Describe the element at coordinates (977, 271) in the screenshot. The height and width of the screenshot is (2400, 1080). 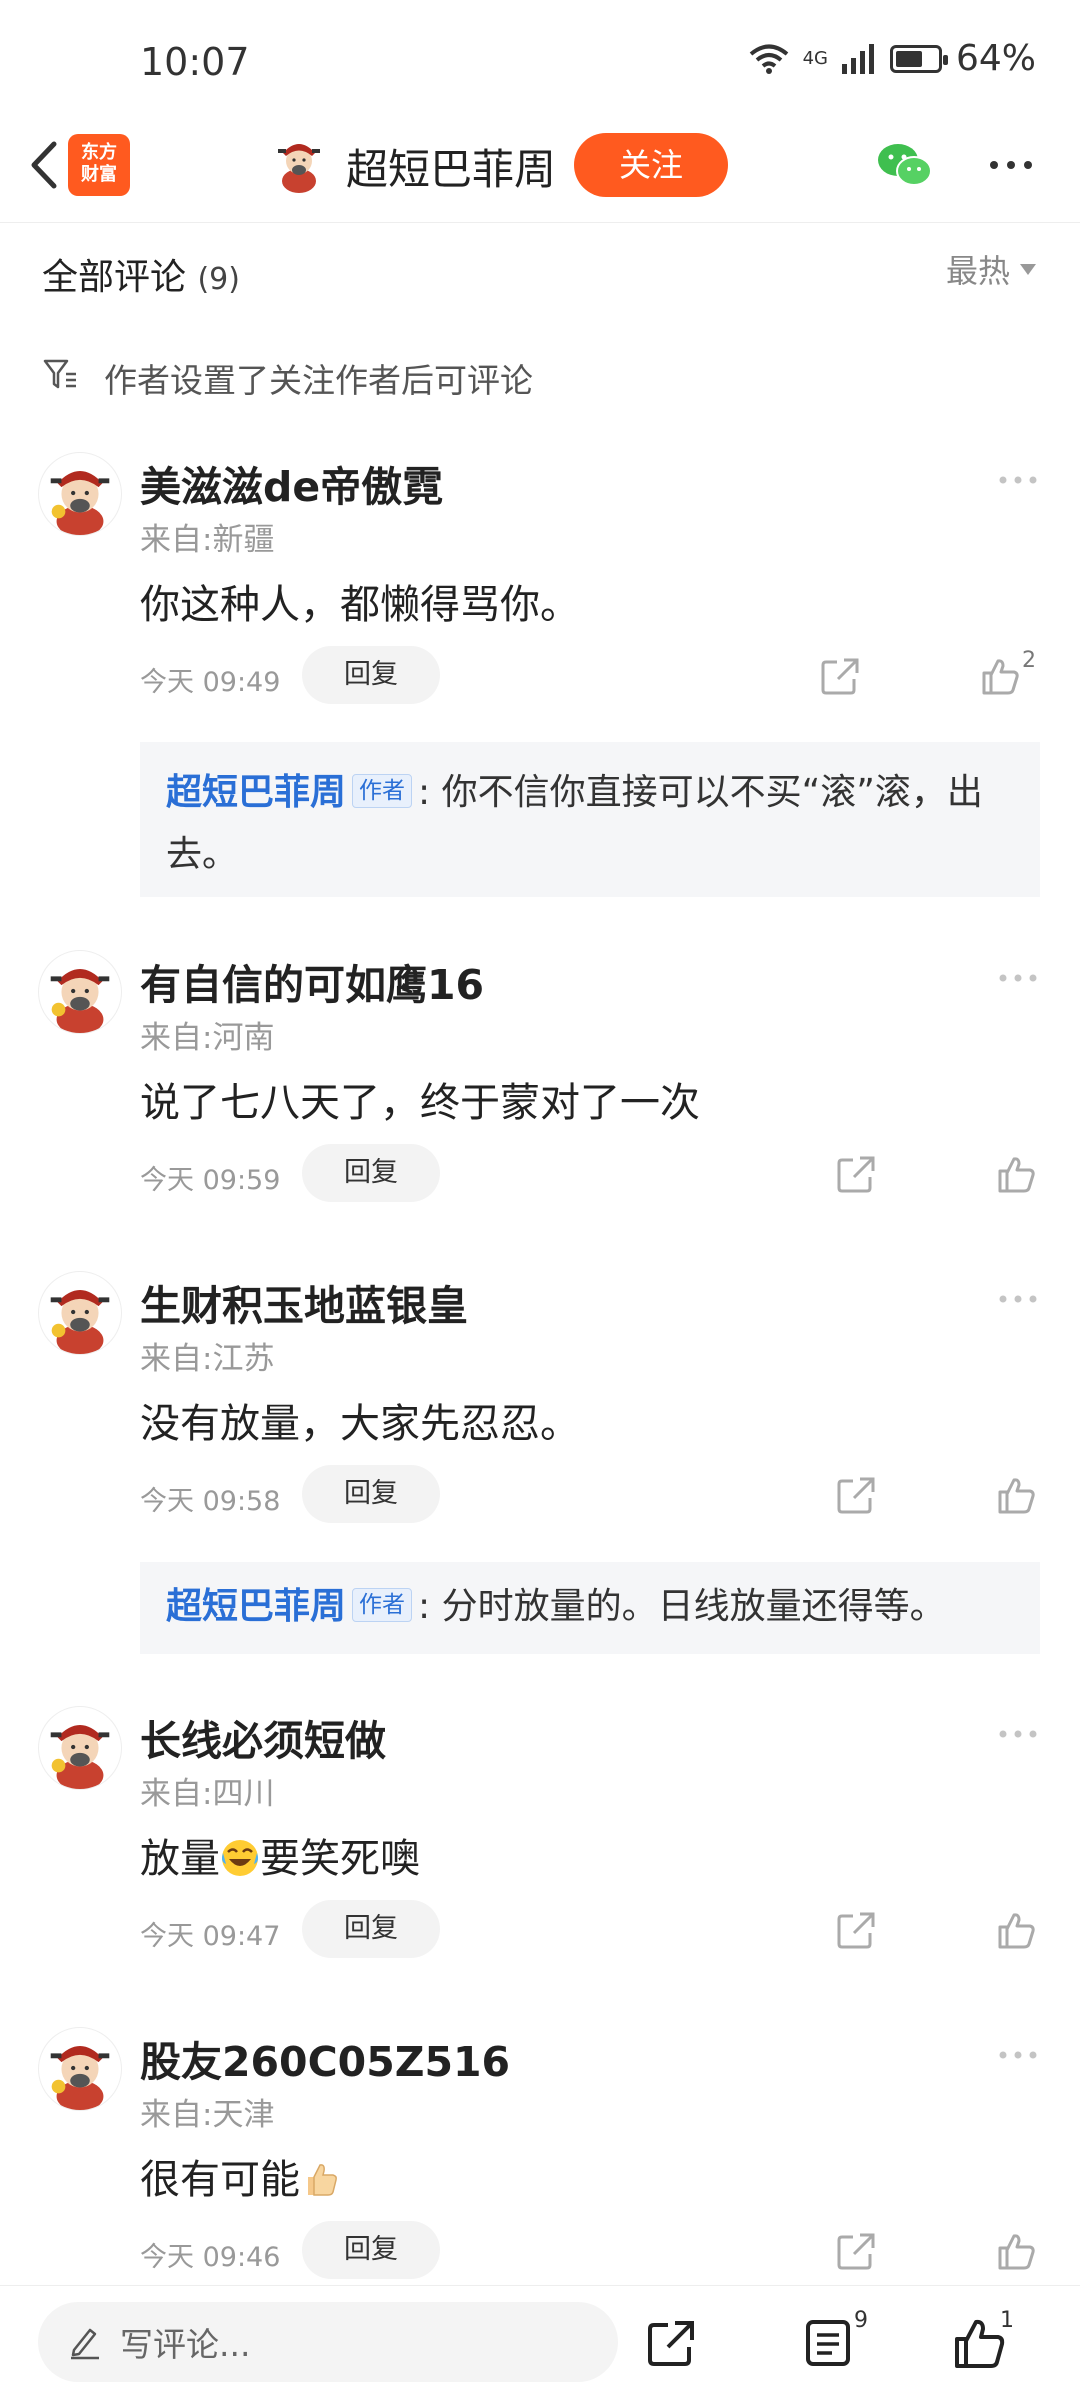
I see `sort-label: 最热` at that location.